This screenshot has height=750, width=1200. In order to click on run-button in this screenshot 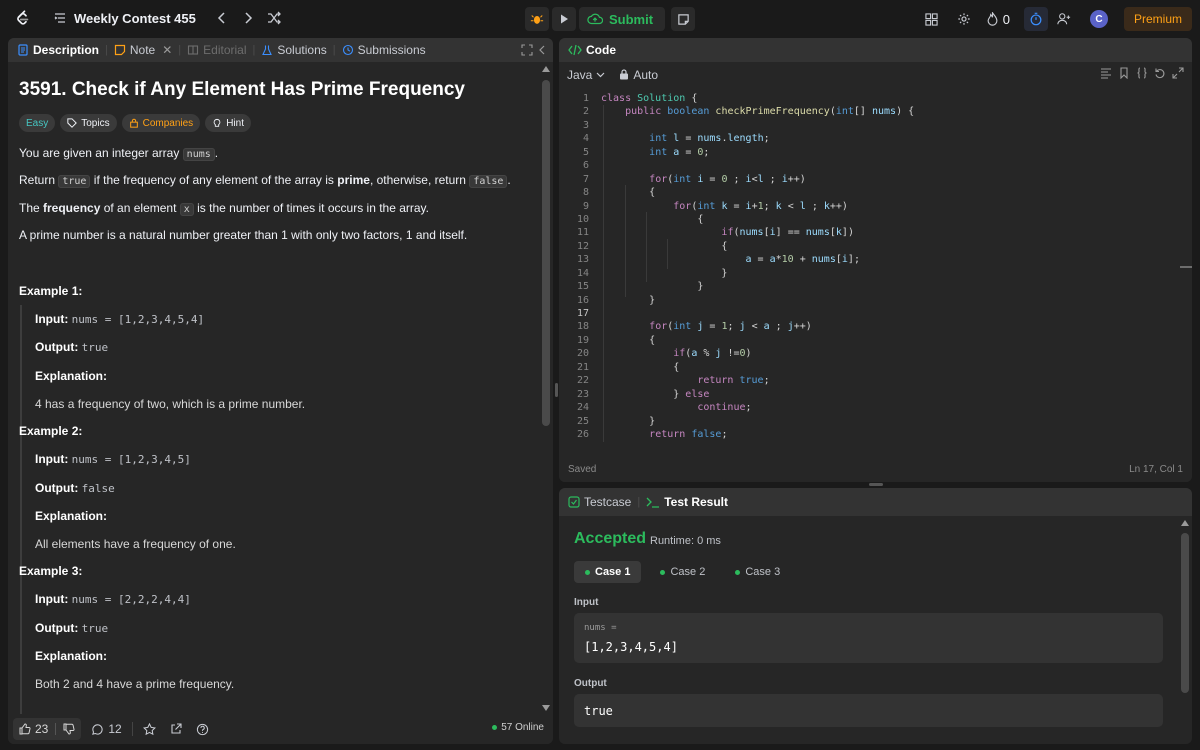, I will do `click(564, 19)`.